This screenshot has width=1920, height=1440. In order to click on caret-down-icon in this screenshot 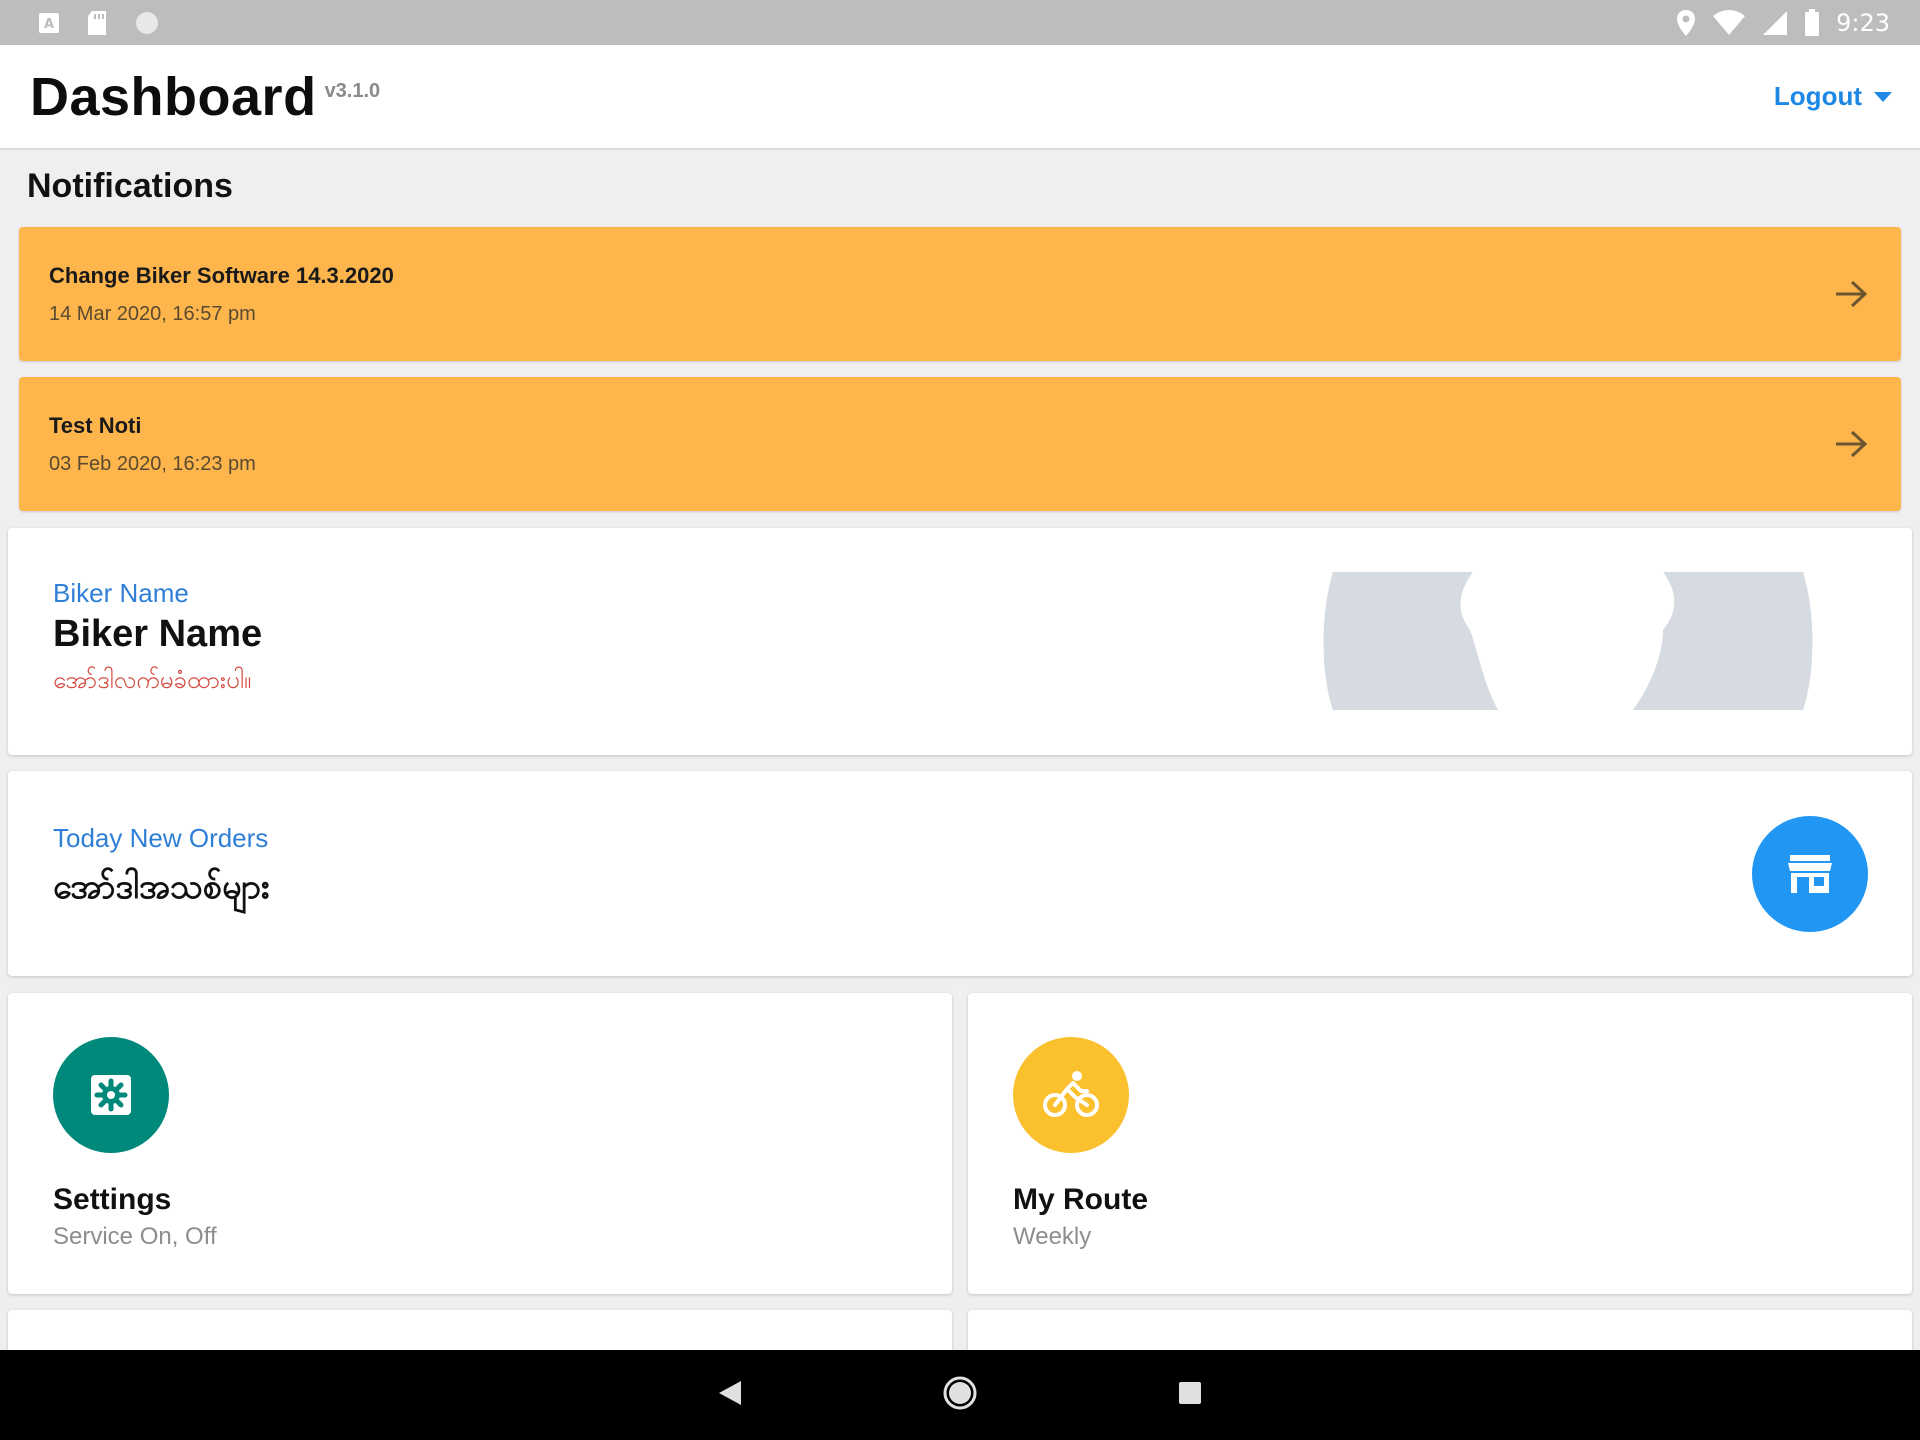, I will do `click(1883, 96)`.